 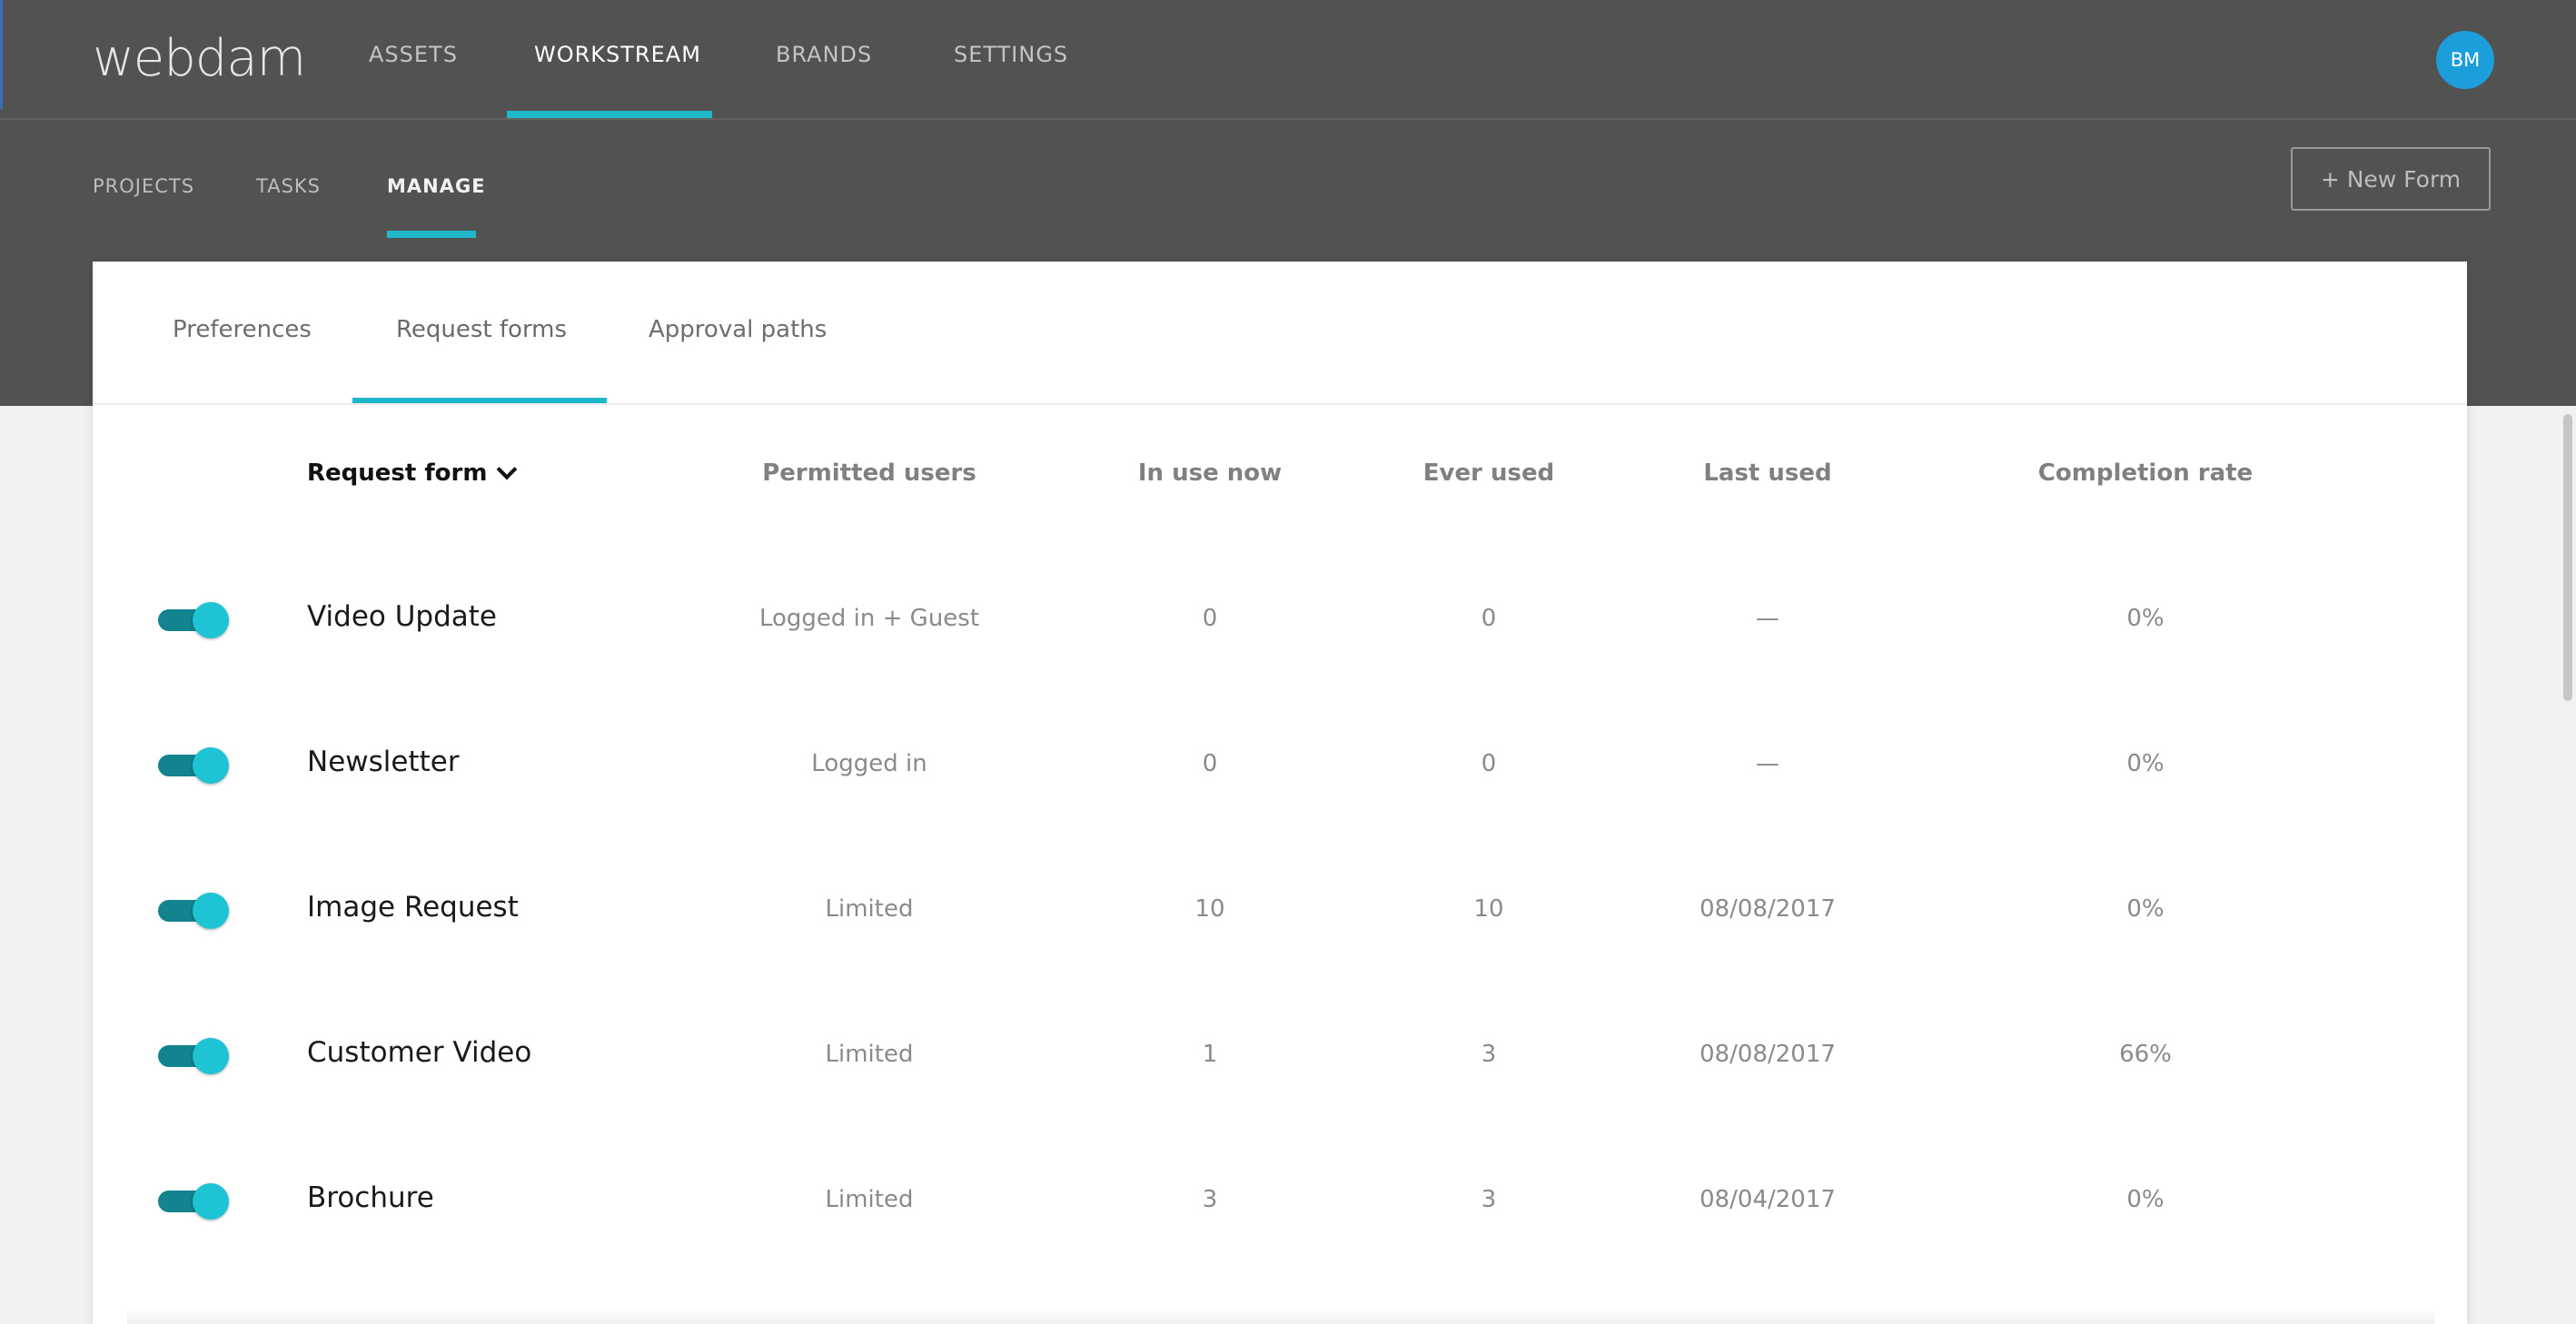 I want to click on header-request-form-label: Request form, so click(x=397, y=473).